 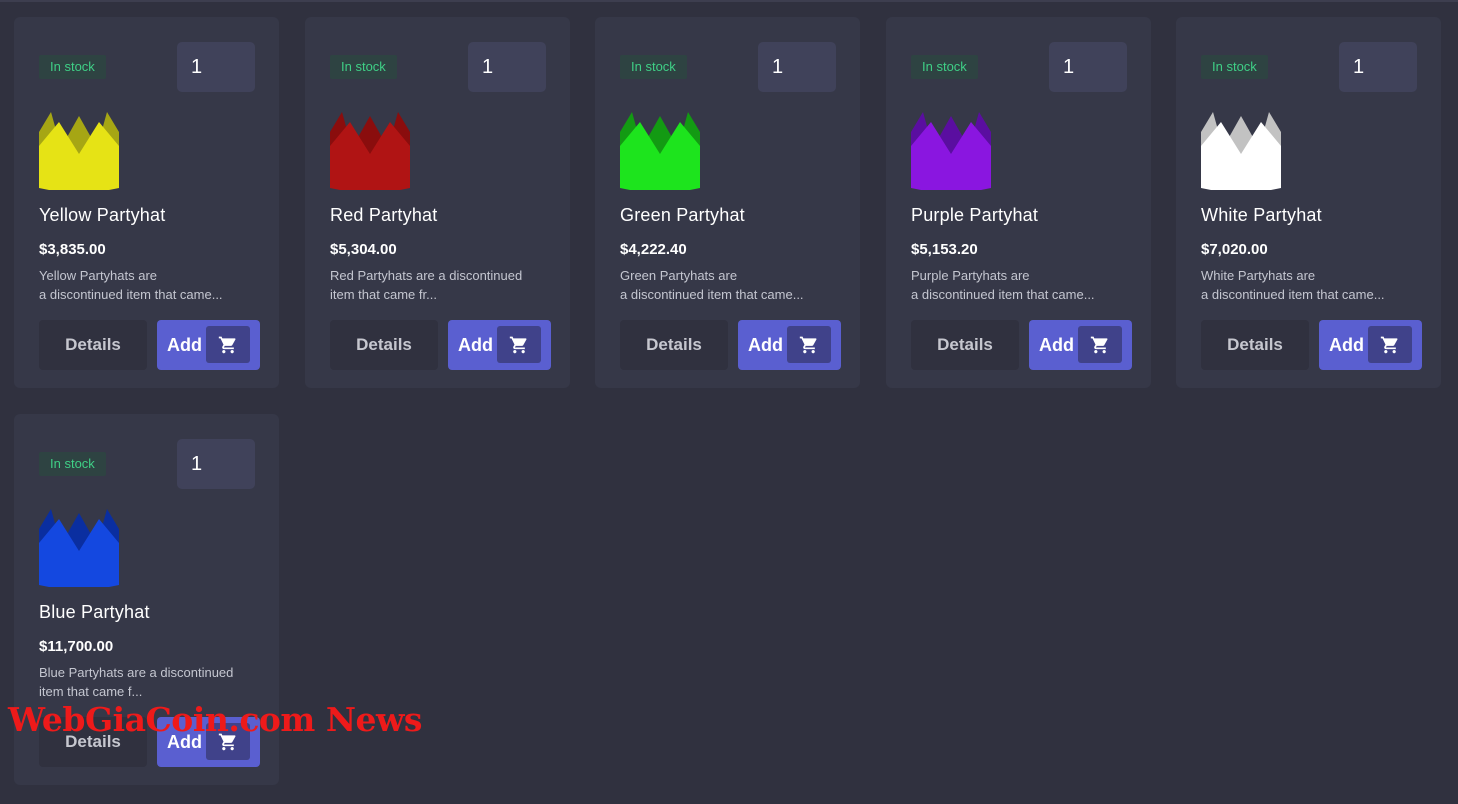 What do you see at coordinates (383, 215) in the screenshot?
I see `product-name: Red Partyhat` at bounding box center [383, 215].